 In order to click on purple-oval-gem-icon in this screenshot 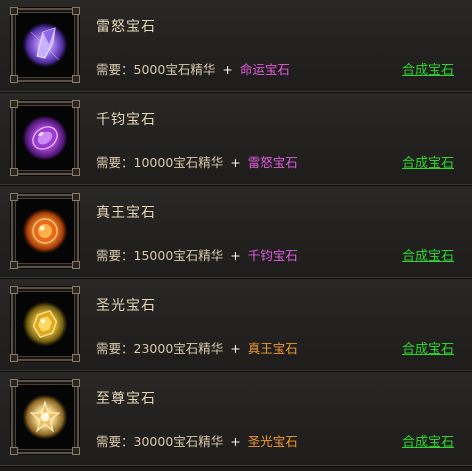, I will do `click(45, 138)`.